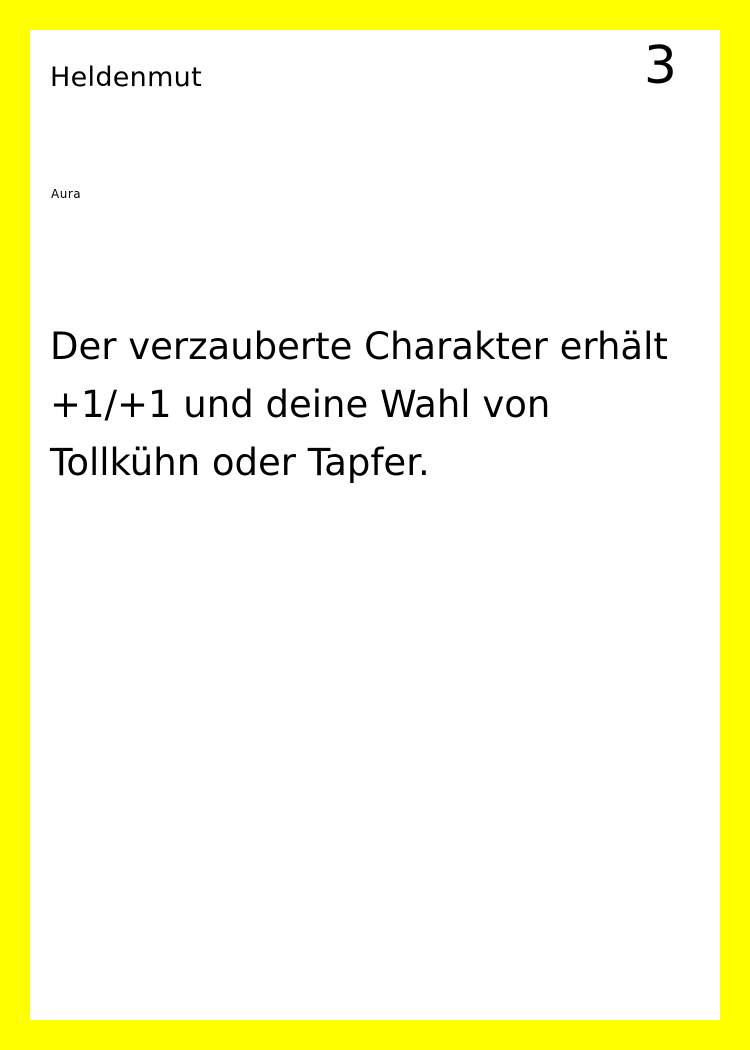 This screenshot has height=1050, width=750. Describe the element at coordinates (660, 66) in the screenshot. I see `card-cost: 3` at that location.